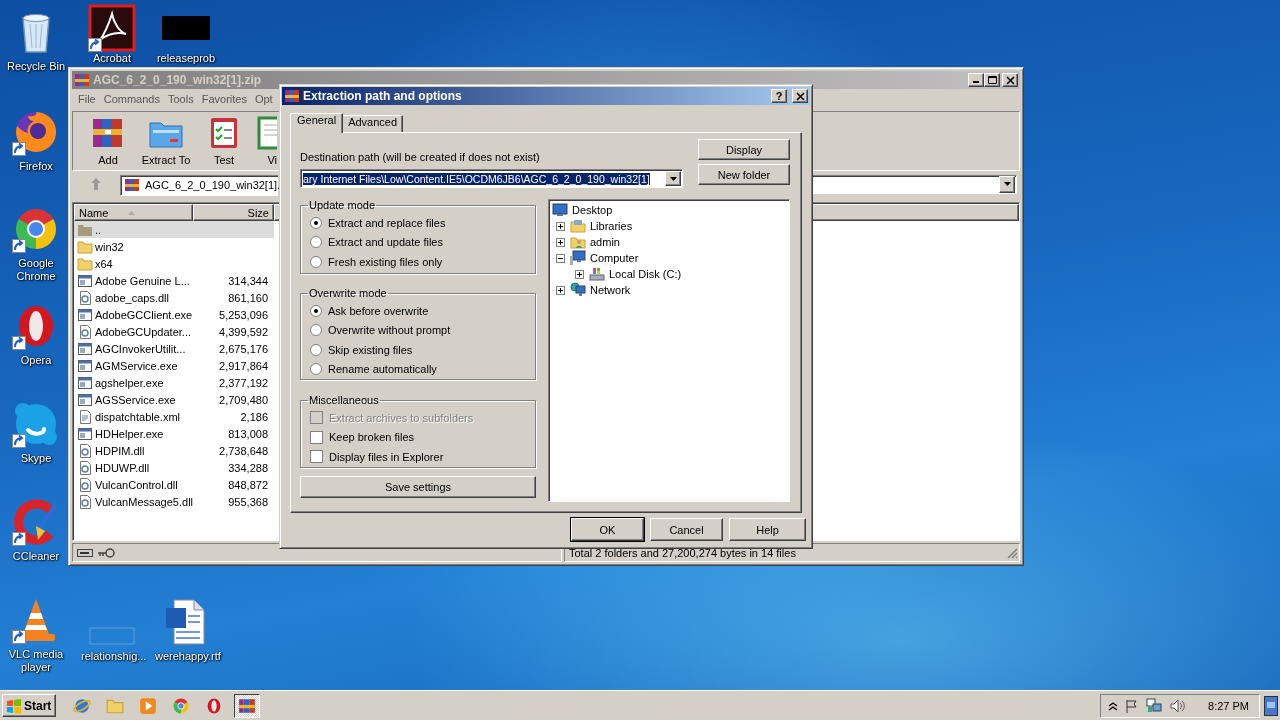 This screenshot has width=1280, height=720. What do you see at coordinates (174, 314) in the screenshot?
I see `file-row: AdobeGCClient.exe 5,253,096` at bounding box center [174, 314].